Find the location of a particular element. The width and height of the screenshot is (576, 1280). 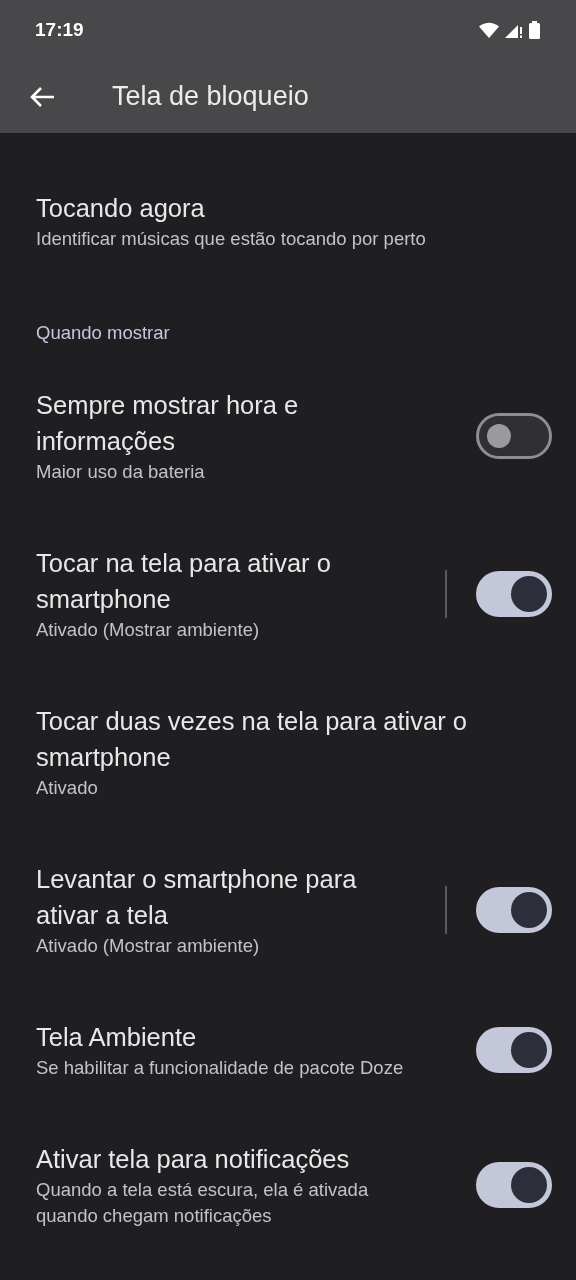

setting-title: Tocar na tela para ativar o smartphone is located at coordinates (184, 581).